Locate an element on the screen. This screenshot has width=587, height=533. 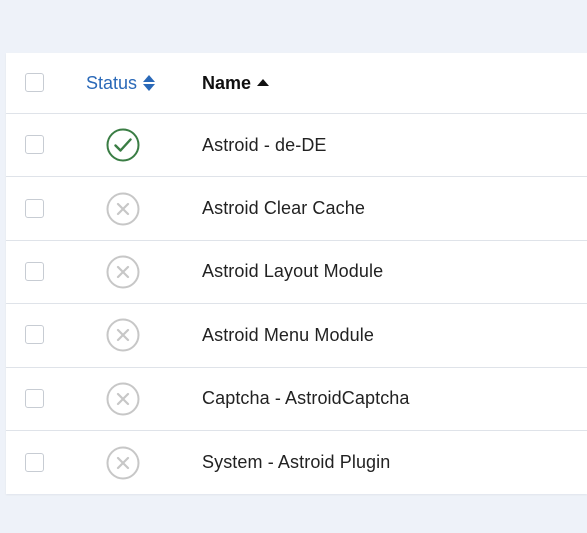
table-row: Captcha - AstroidCaptcha is located at coordinates (296, 399).